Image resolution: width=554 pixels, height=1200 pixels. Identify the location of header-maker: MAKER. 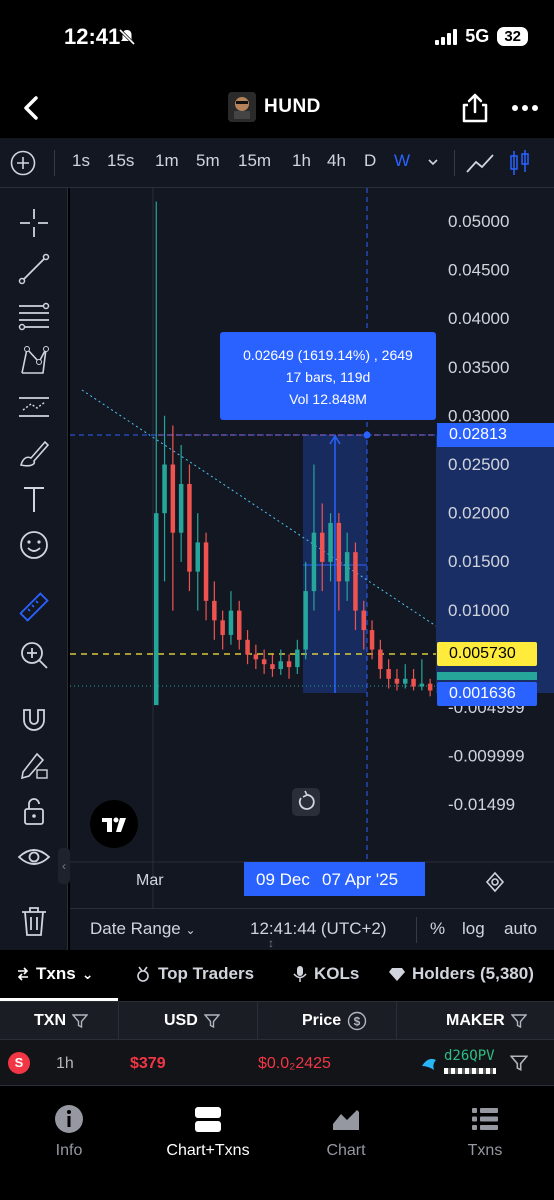
(486, 1021).